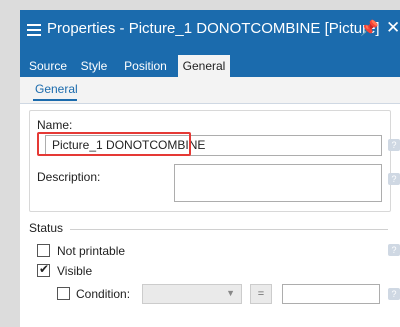  Describe the element at coordinates (75, 271) in the screenshot. I see `visible-label: Visible` at that location.